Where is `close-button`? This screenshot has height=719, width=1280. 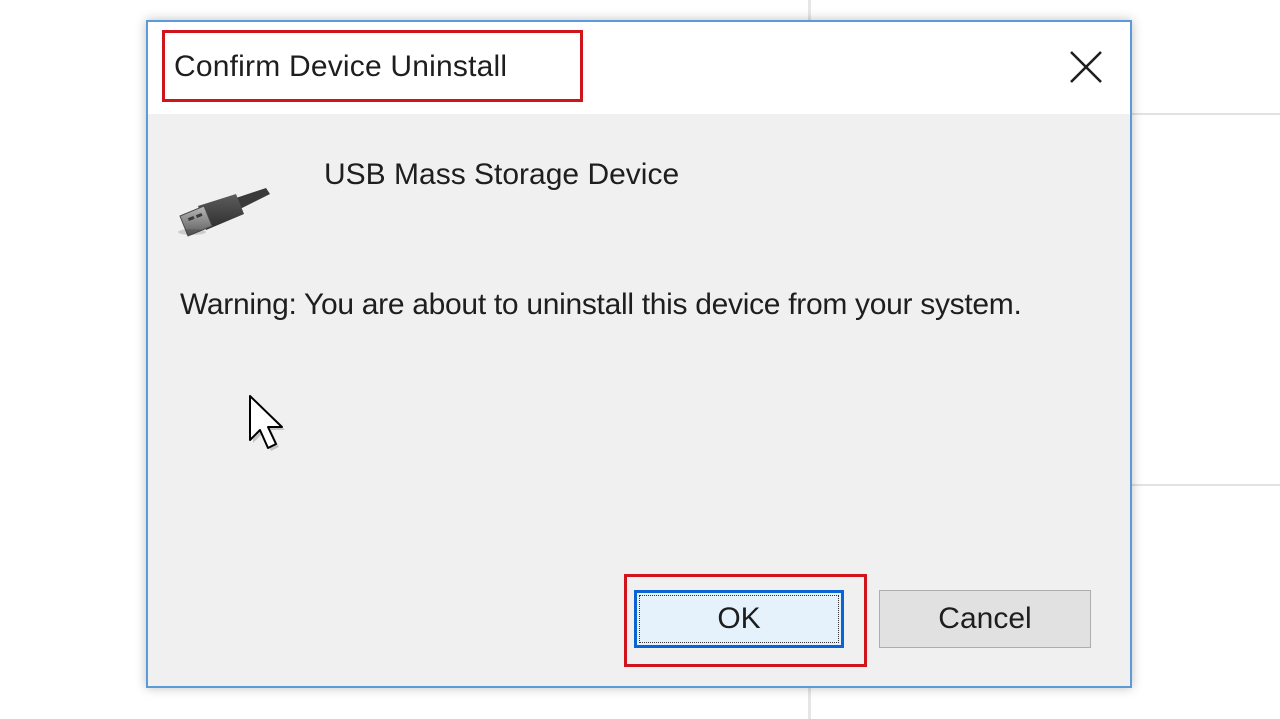 close-button is located at coordinates (1086, 67).